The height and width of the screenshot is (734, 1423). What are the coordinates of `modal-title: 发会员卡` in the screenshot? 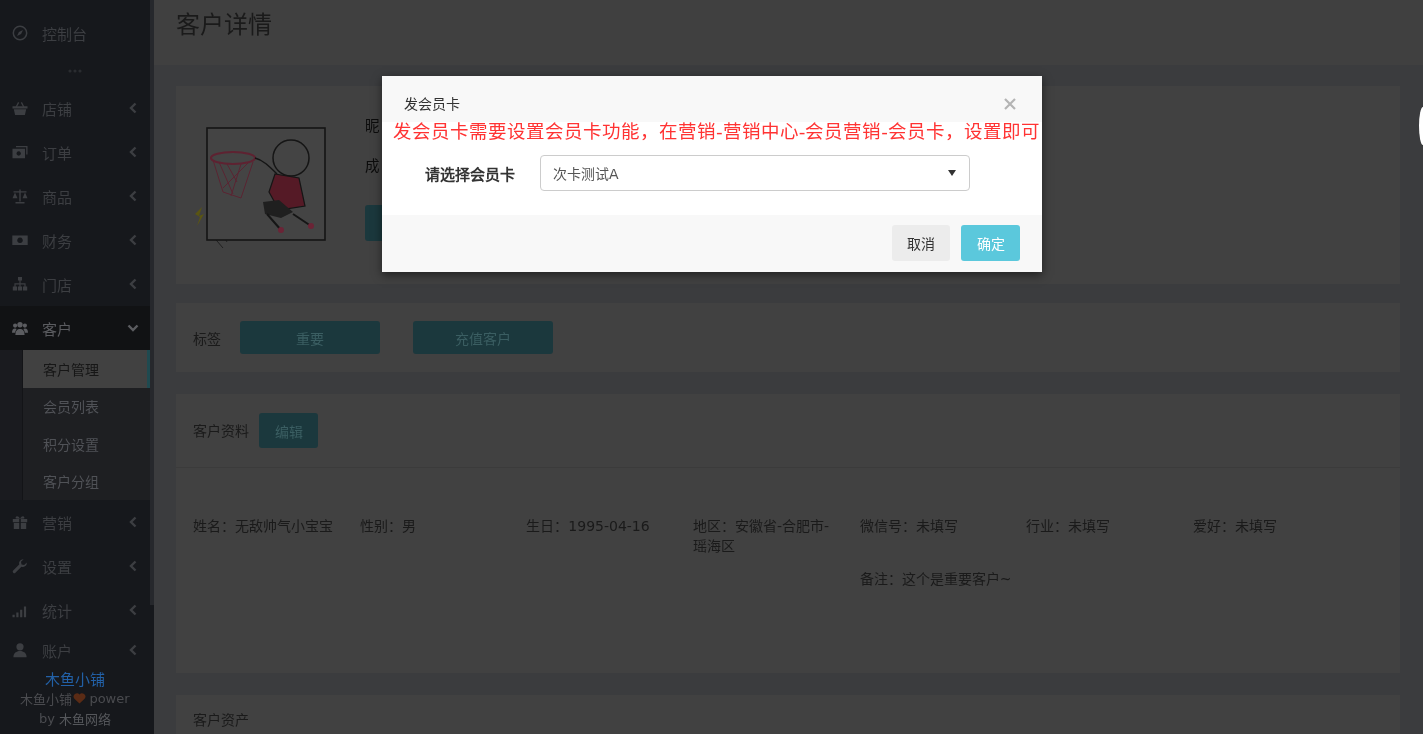 It's located at (432, 104).